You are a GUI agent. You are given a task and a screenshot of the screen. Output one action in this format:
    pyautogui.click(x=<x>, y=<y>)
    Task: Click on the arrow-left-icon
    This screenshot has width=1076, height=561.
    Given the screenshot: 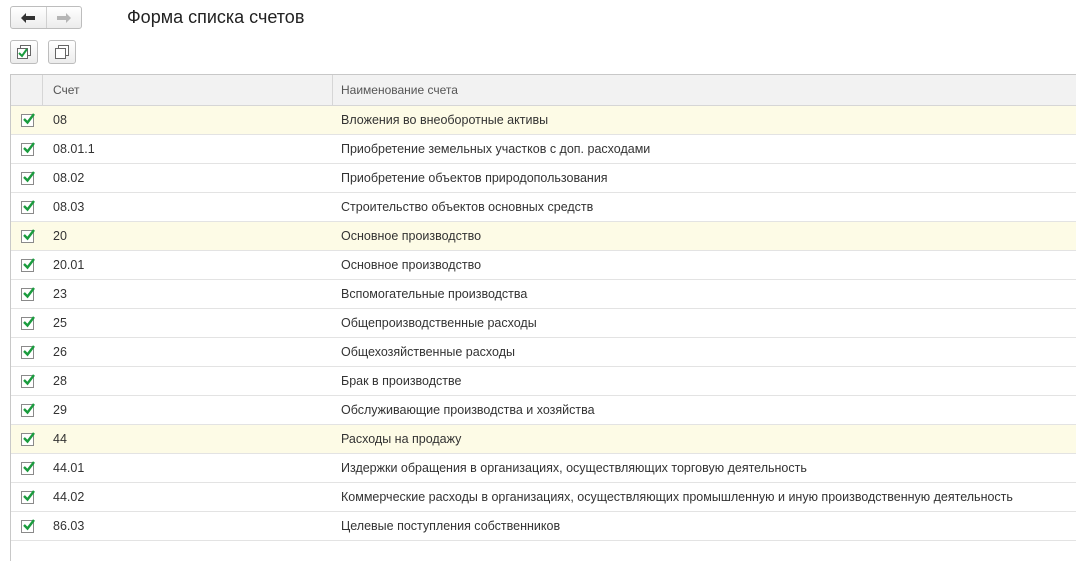 What is the action you would take?
    pyautogui.click(x=28, y=17)
    